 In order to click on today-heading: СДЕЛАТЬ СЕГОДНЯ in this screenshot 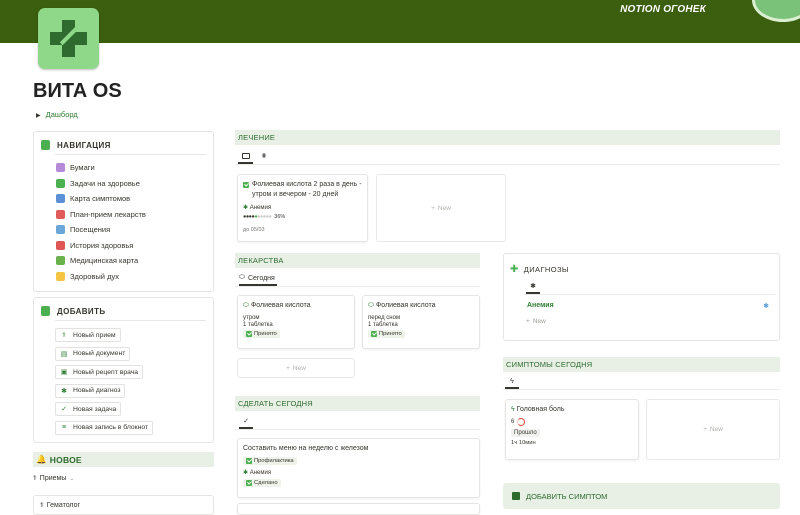, I will do `click(357, 403)`.